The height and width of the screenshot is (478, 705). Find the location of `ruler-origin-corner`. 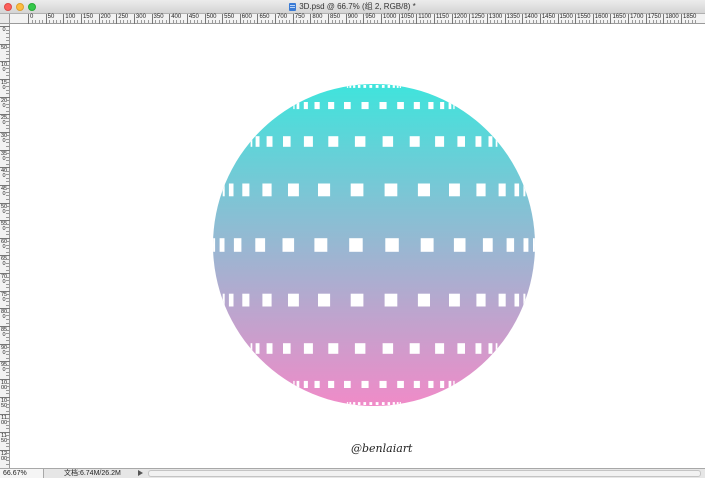

ruler-origin-corner is located at coordinates (5, 19).